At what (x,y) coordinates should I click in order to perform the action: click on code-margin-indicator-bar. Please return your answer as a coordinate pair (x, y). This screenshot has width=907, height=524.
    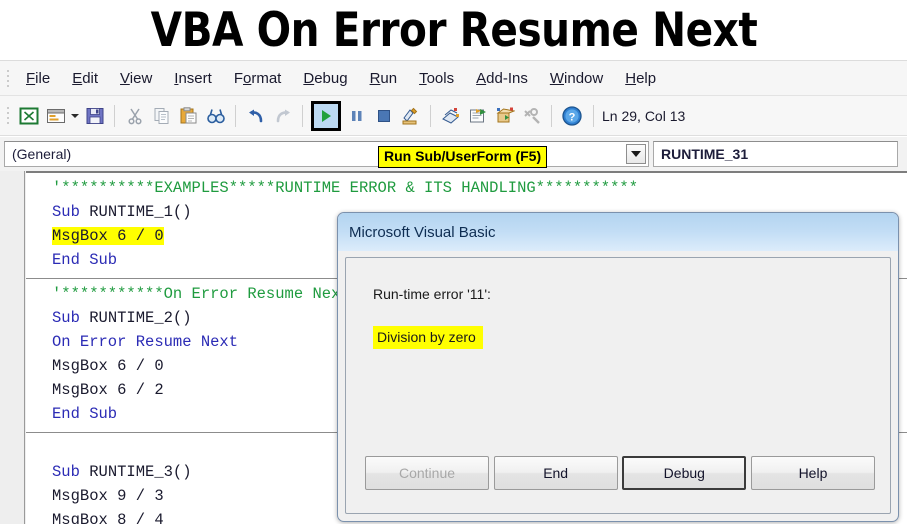
    Looking at the image, I should click on (12, 347).